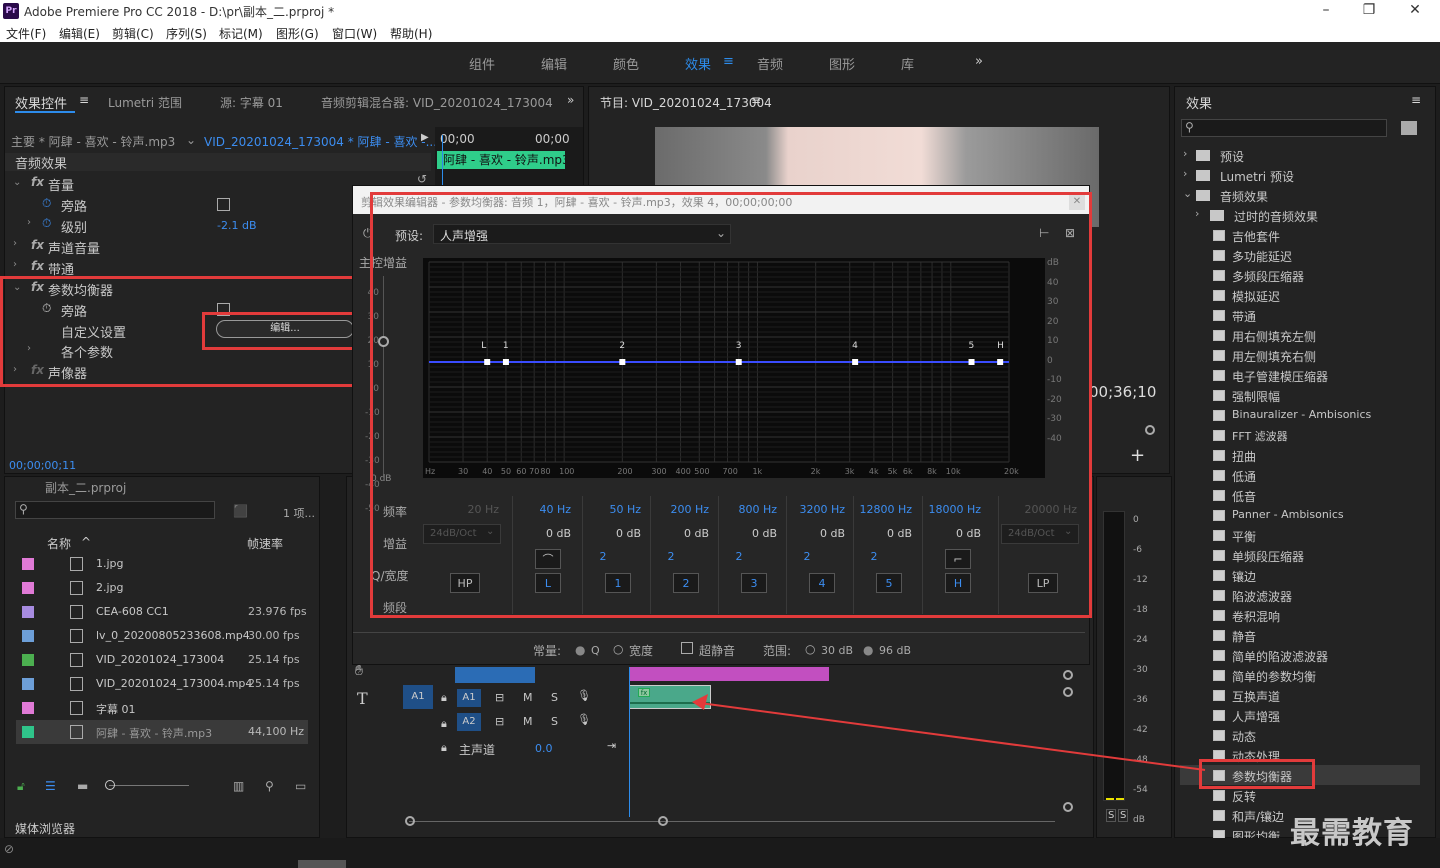 The image size is (1440, 868). I want to click on annotation-arrows, so click(949, 732).